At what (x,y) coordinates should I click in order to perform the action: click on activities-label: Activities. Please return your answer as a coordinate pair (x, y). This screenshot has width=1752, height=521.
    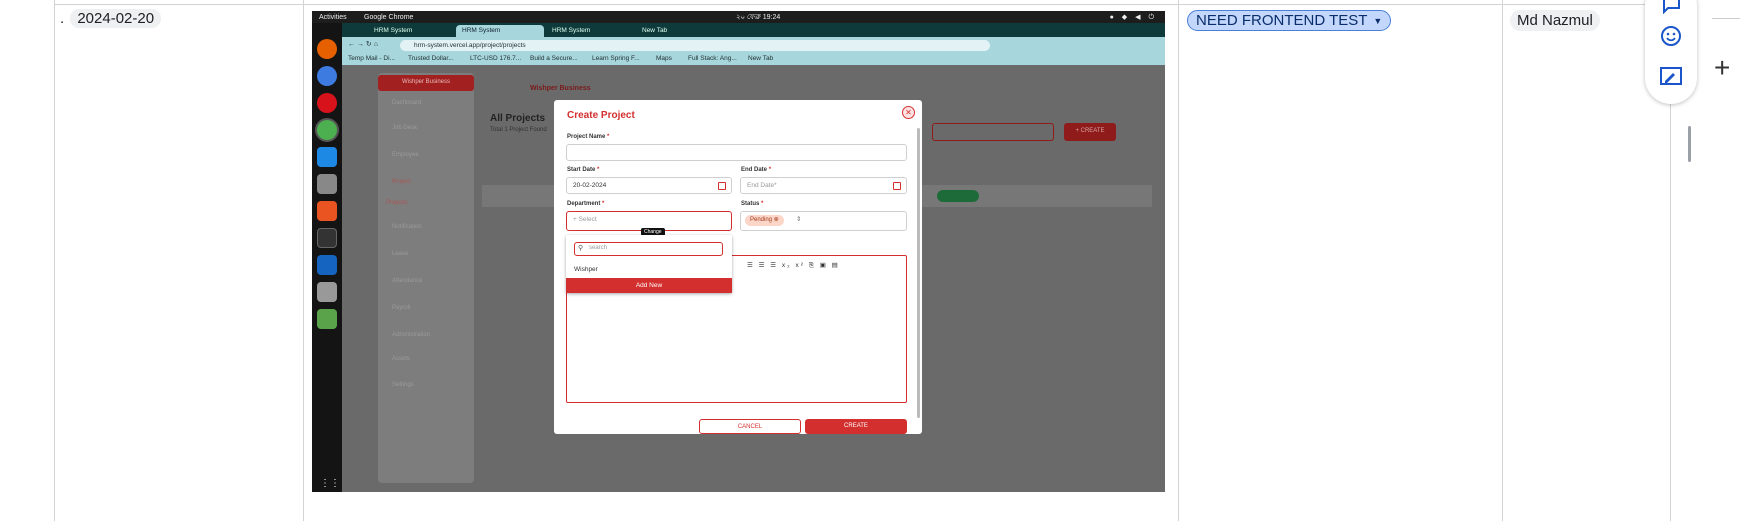
    Looking at the image, I should click on (333, 17).